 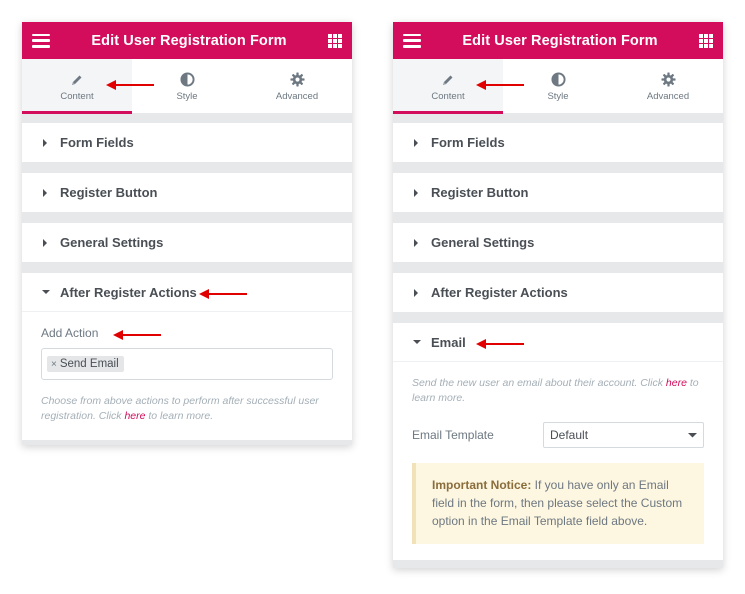 I want to click on description-text-end: to learn more., so click(x=179, y=416).